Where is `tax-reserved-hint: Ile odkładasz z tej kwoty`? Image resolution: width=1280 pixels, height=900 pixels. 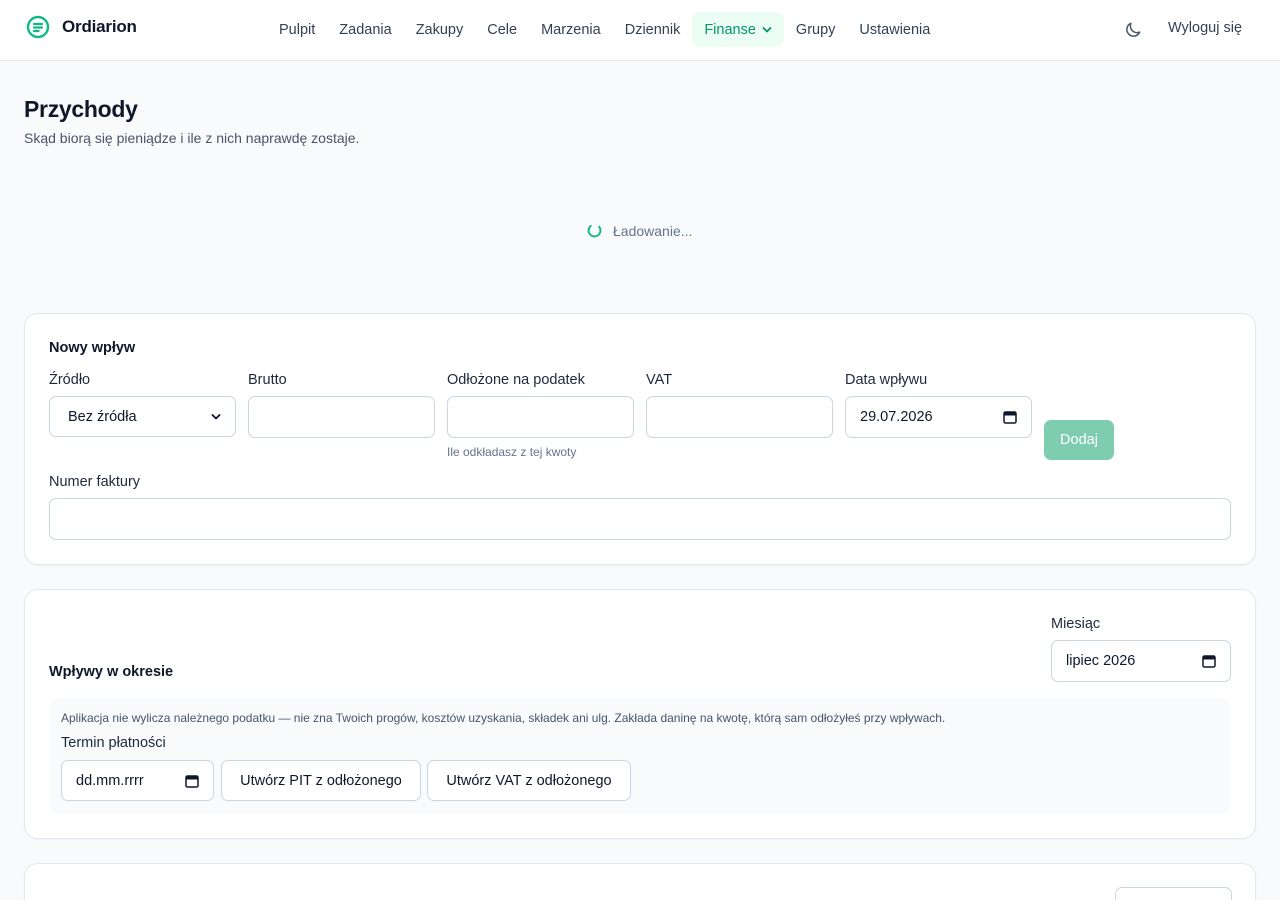
tax-reserved-hint: Ile odkładasz z tej kwoty is located at coordinates (512, 452).